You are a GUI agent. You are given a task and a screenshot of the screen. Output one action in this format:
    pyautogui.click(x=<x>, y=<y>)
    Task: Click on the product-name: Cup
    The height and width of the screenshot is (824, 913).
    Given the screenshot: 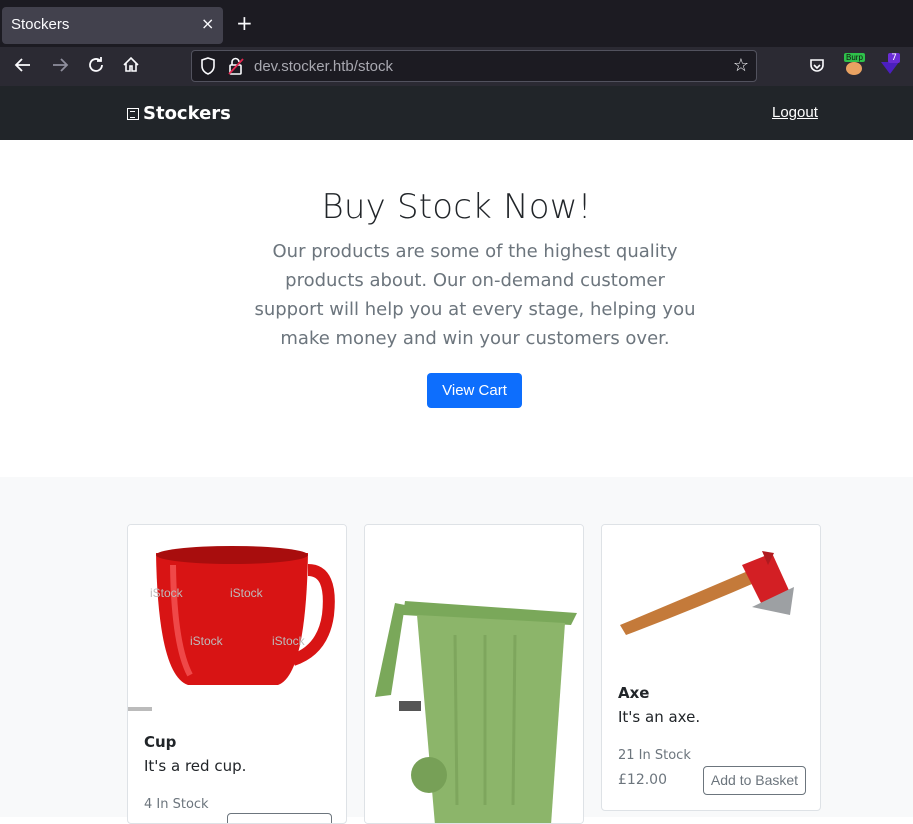 What is the action you would take?
    pyautogui.click(x=160, y=742)
    